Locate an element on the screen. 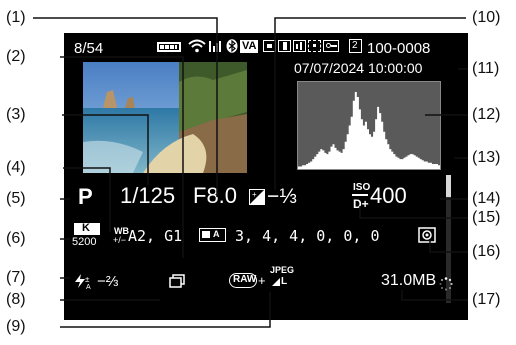 The height and width of the screenshot is (345, 516). callout-9: (9) is located at coordinates (16, 326).